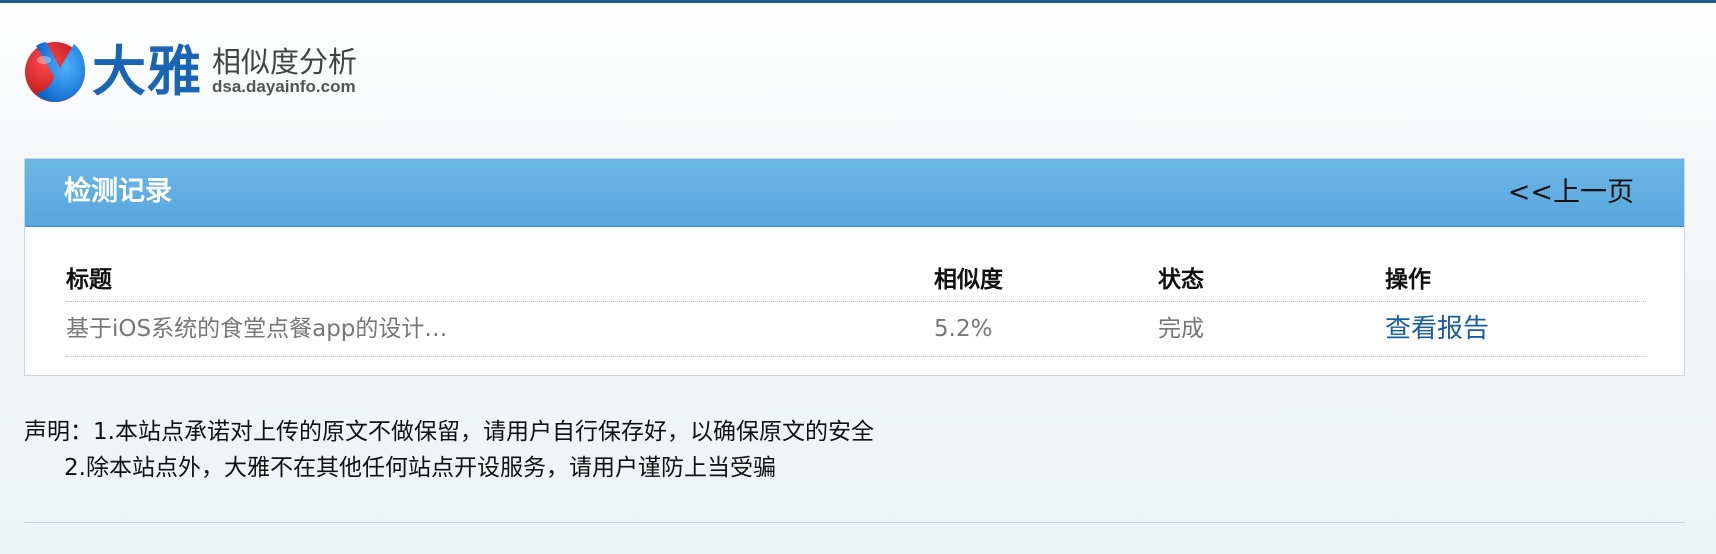 The width and height of the screenshot is (1716, 554). Describe the element at coordinates (1181, 329) in the screenshot. I see `record-status: 完成` at that location.